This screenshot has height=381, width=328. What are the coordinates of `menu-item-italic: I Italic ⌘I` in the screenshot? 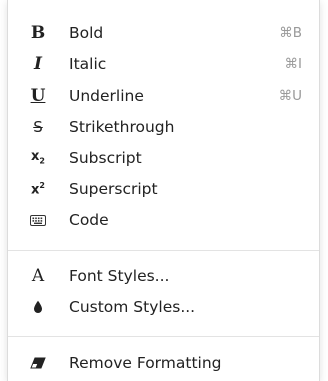 It's located at (163, 64).